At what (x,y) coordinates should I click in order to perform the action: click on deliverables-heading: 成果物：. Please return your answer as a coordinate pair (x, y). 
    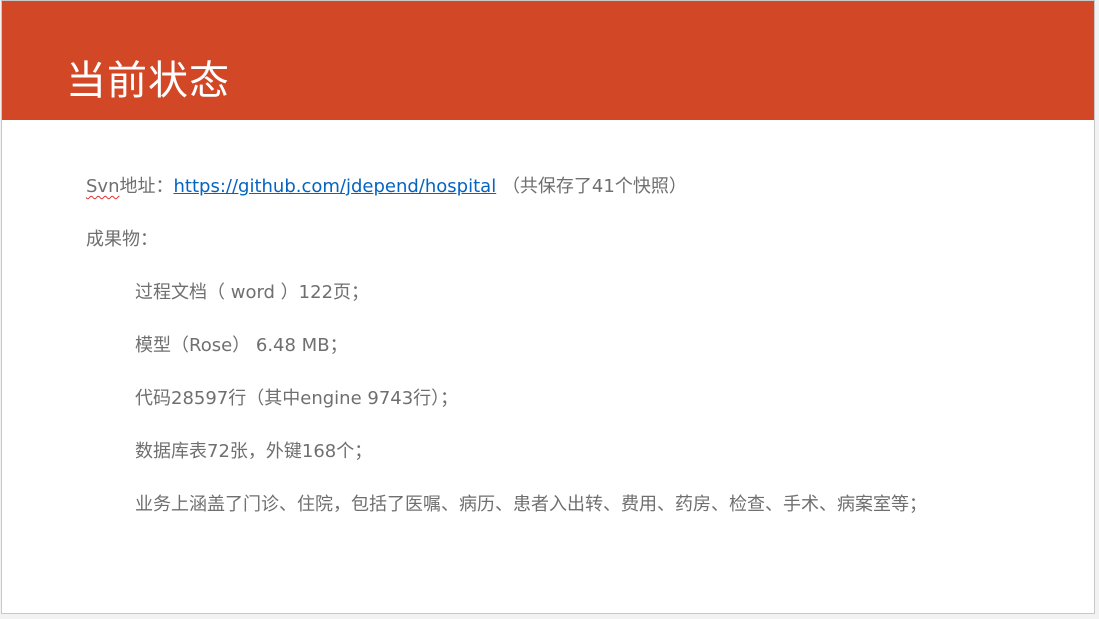
    Looking at the image, I should click on (122, 239).